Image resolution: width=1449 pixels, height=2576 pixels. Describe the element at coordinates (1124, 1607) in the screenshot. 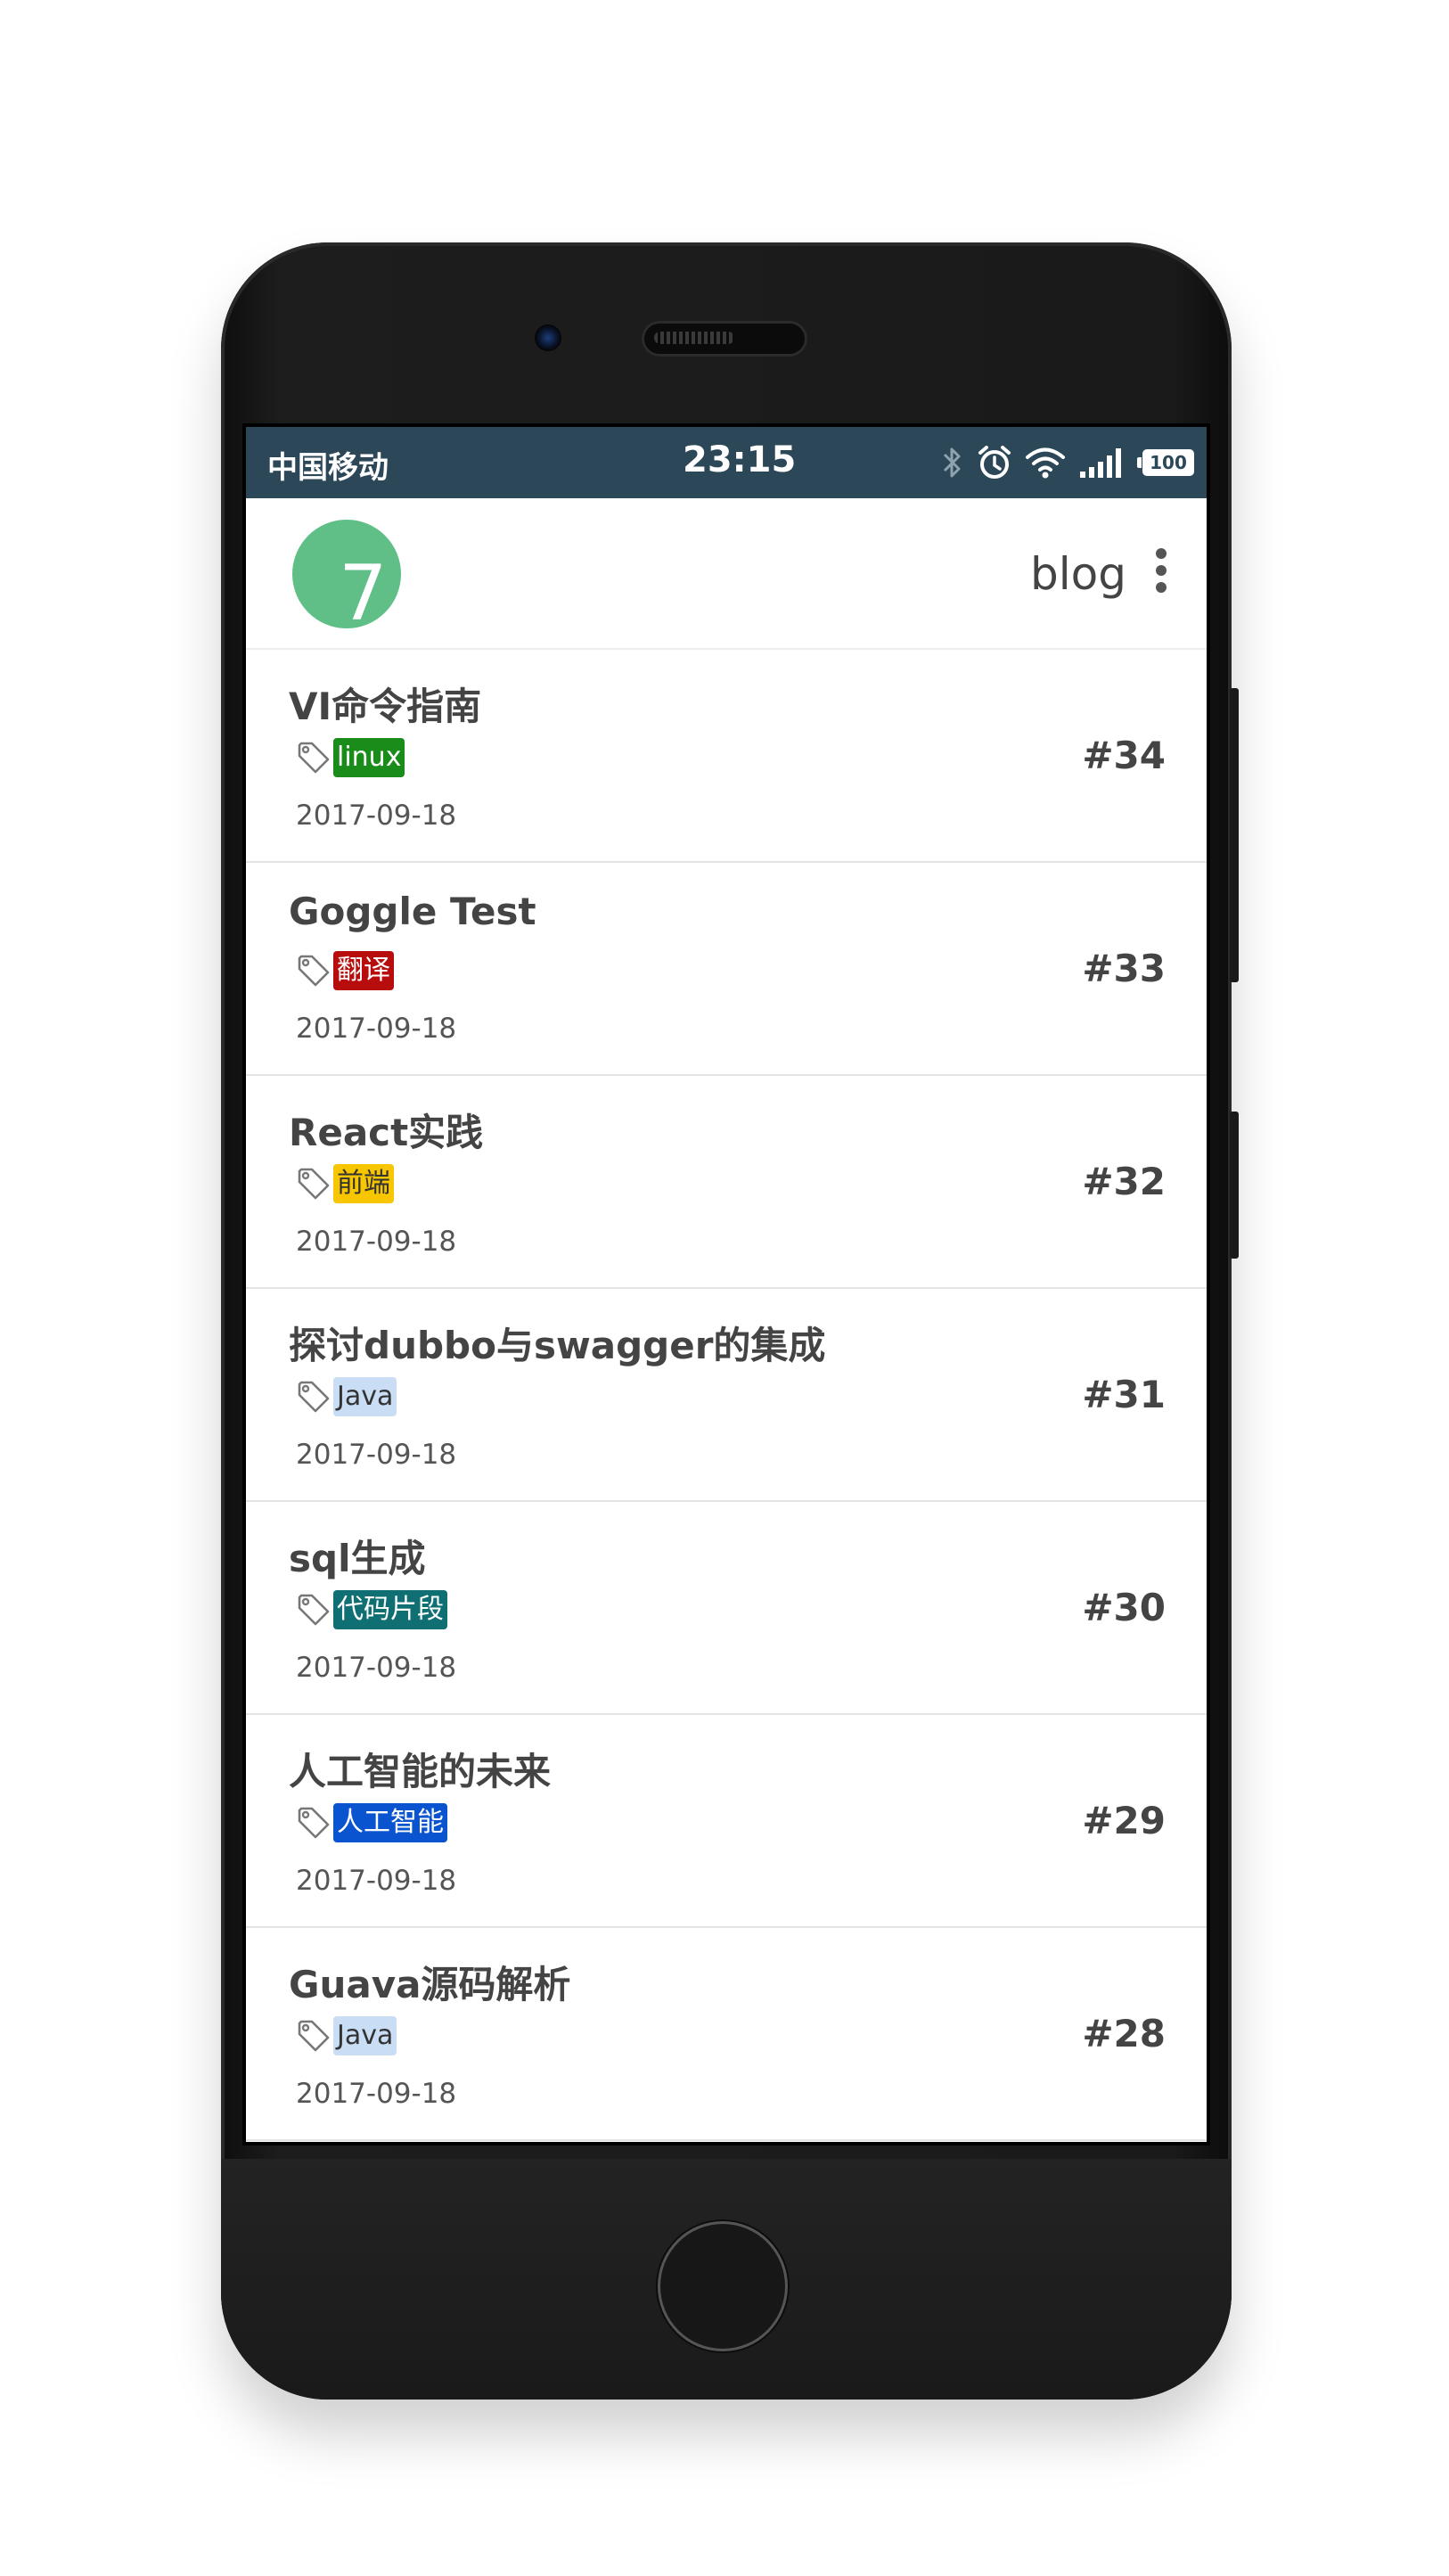

I see `post-number: #30` at that location.